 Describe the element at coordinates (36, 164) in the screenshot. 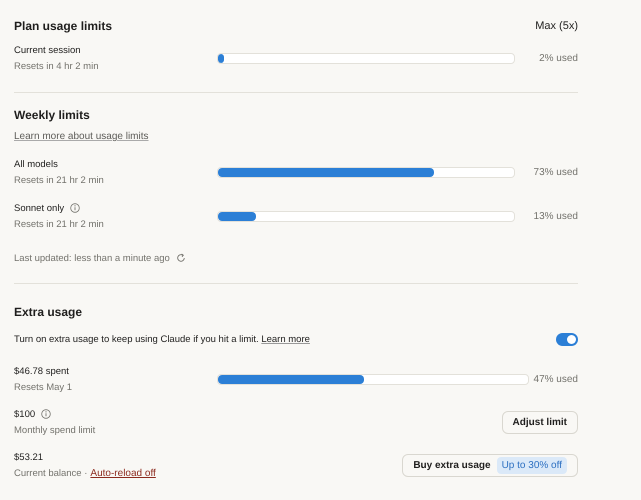

I see `meter-label: All models` at that location.